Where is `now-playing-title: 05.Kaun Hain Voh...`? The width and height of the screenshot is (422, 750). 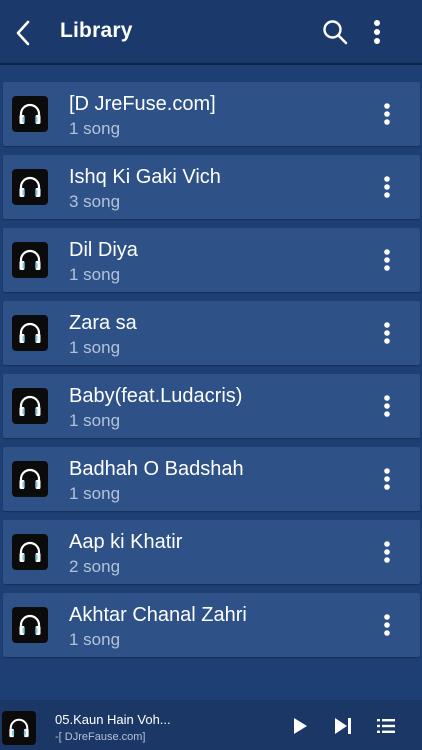 now-playing-title: 05.Kaun Hain Voh... is located at coordinates (113, 719).